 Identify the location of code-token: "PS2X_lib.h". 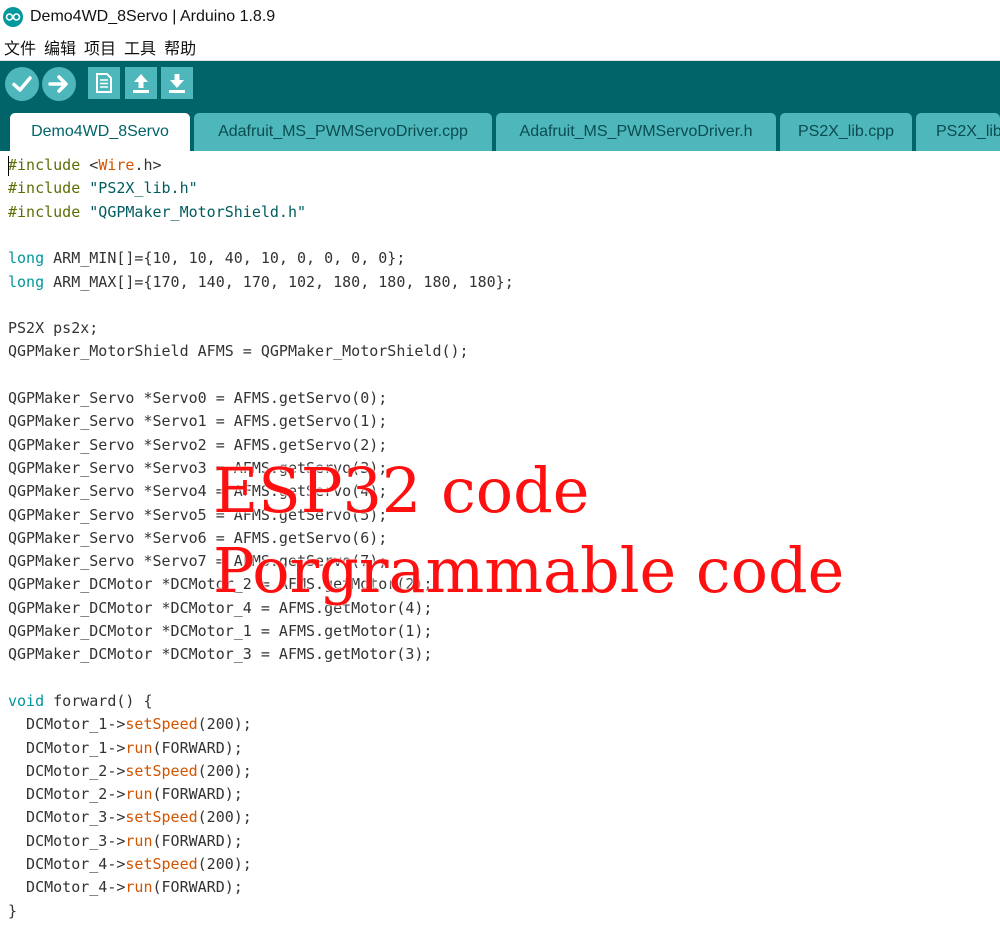
(143, 188).